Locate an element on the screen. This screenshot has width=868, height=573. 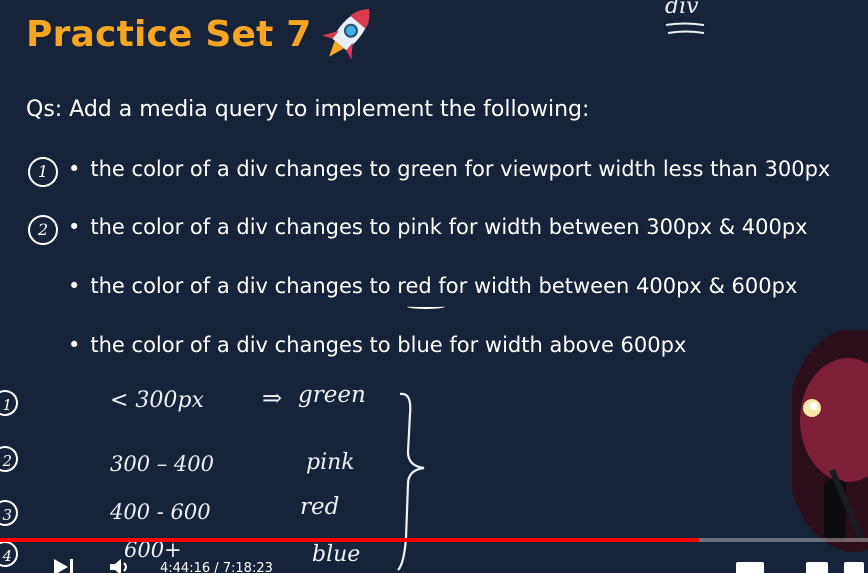
bullet-number-2: 2 is located at coordinates (43, 230).